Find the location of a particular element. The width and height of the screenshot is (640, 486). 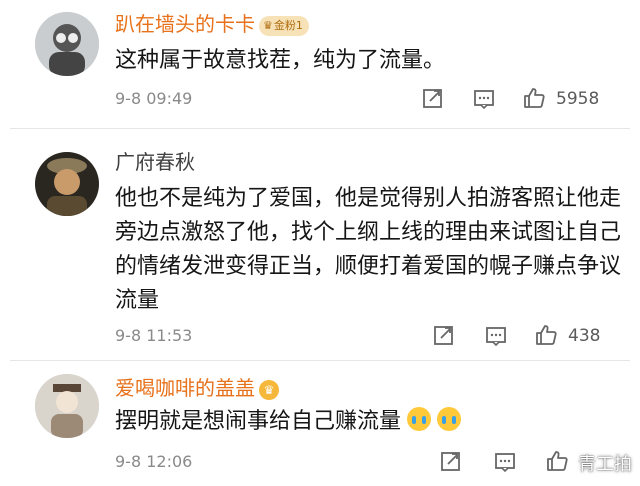

author-name: 广府春秋 is located at coordinates (155, 162).